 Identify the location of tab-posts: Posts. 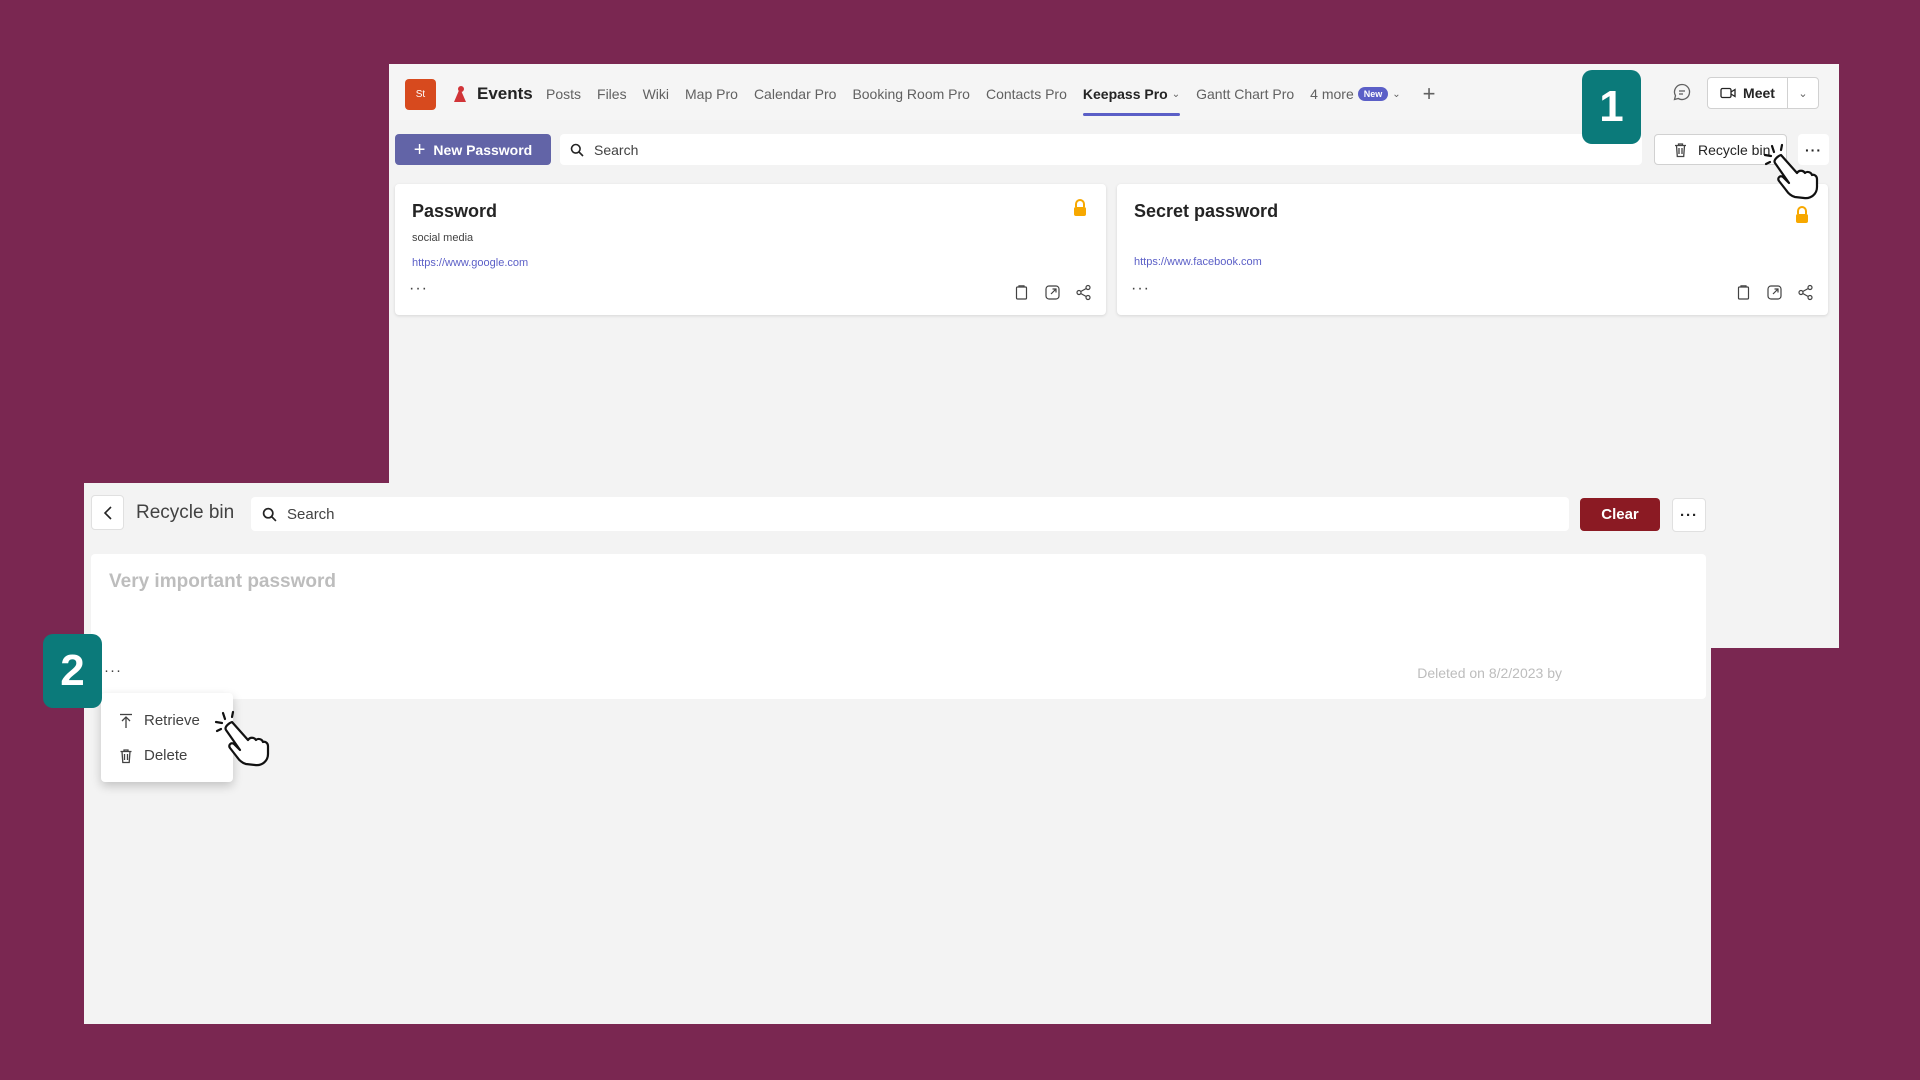
(563, 94).